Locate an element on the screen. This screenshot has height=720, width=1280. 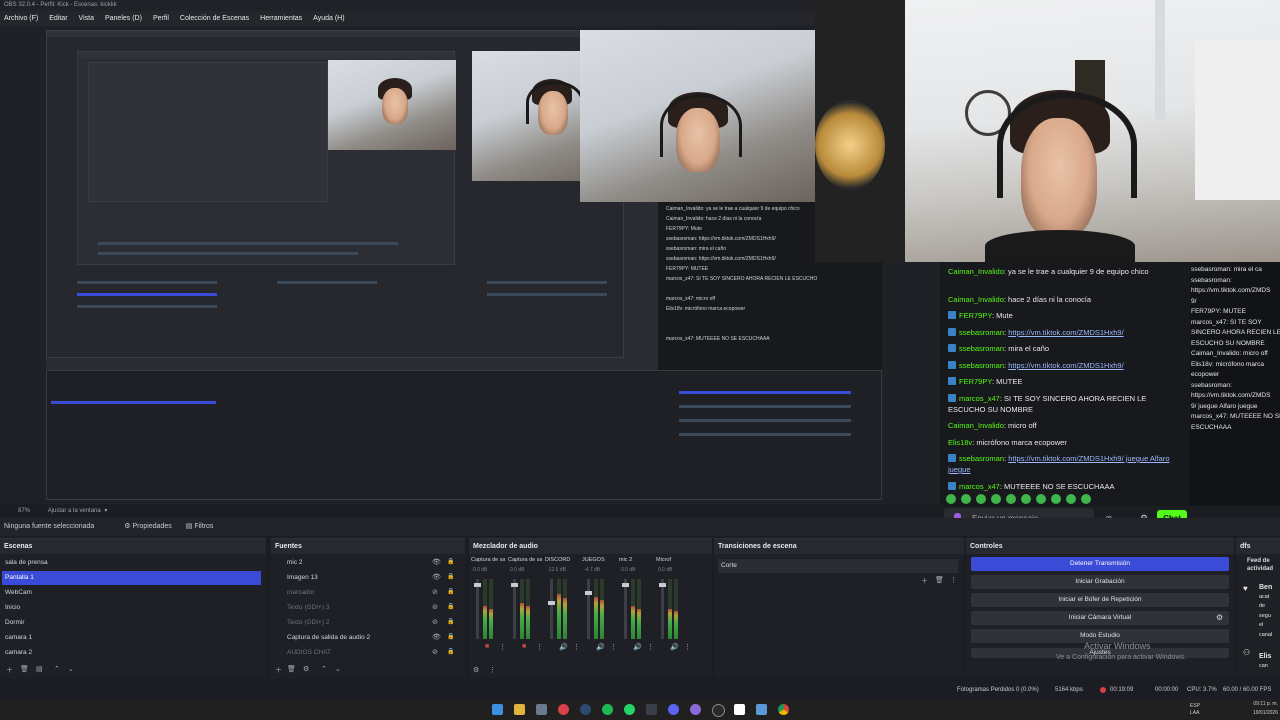
windows-start-icon is located at coordinates (497, 709).